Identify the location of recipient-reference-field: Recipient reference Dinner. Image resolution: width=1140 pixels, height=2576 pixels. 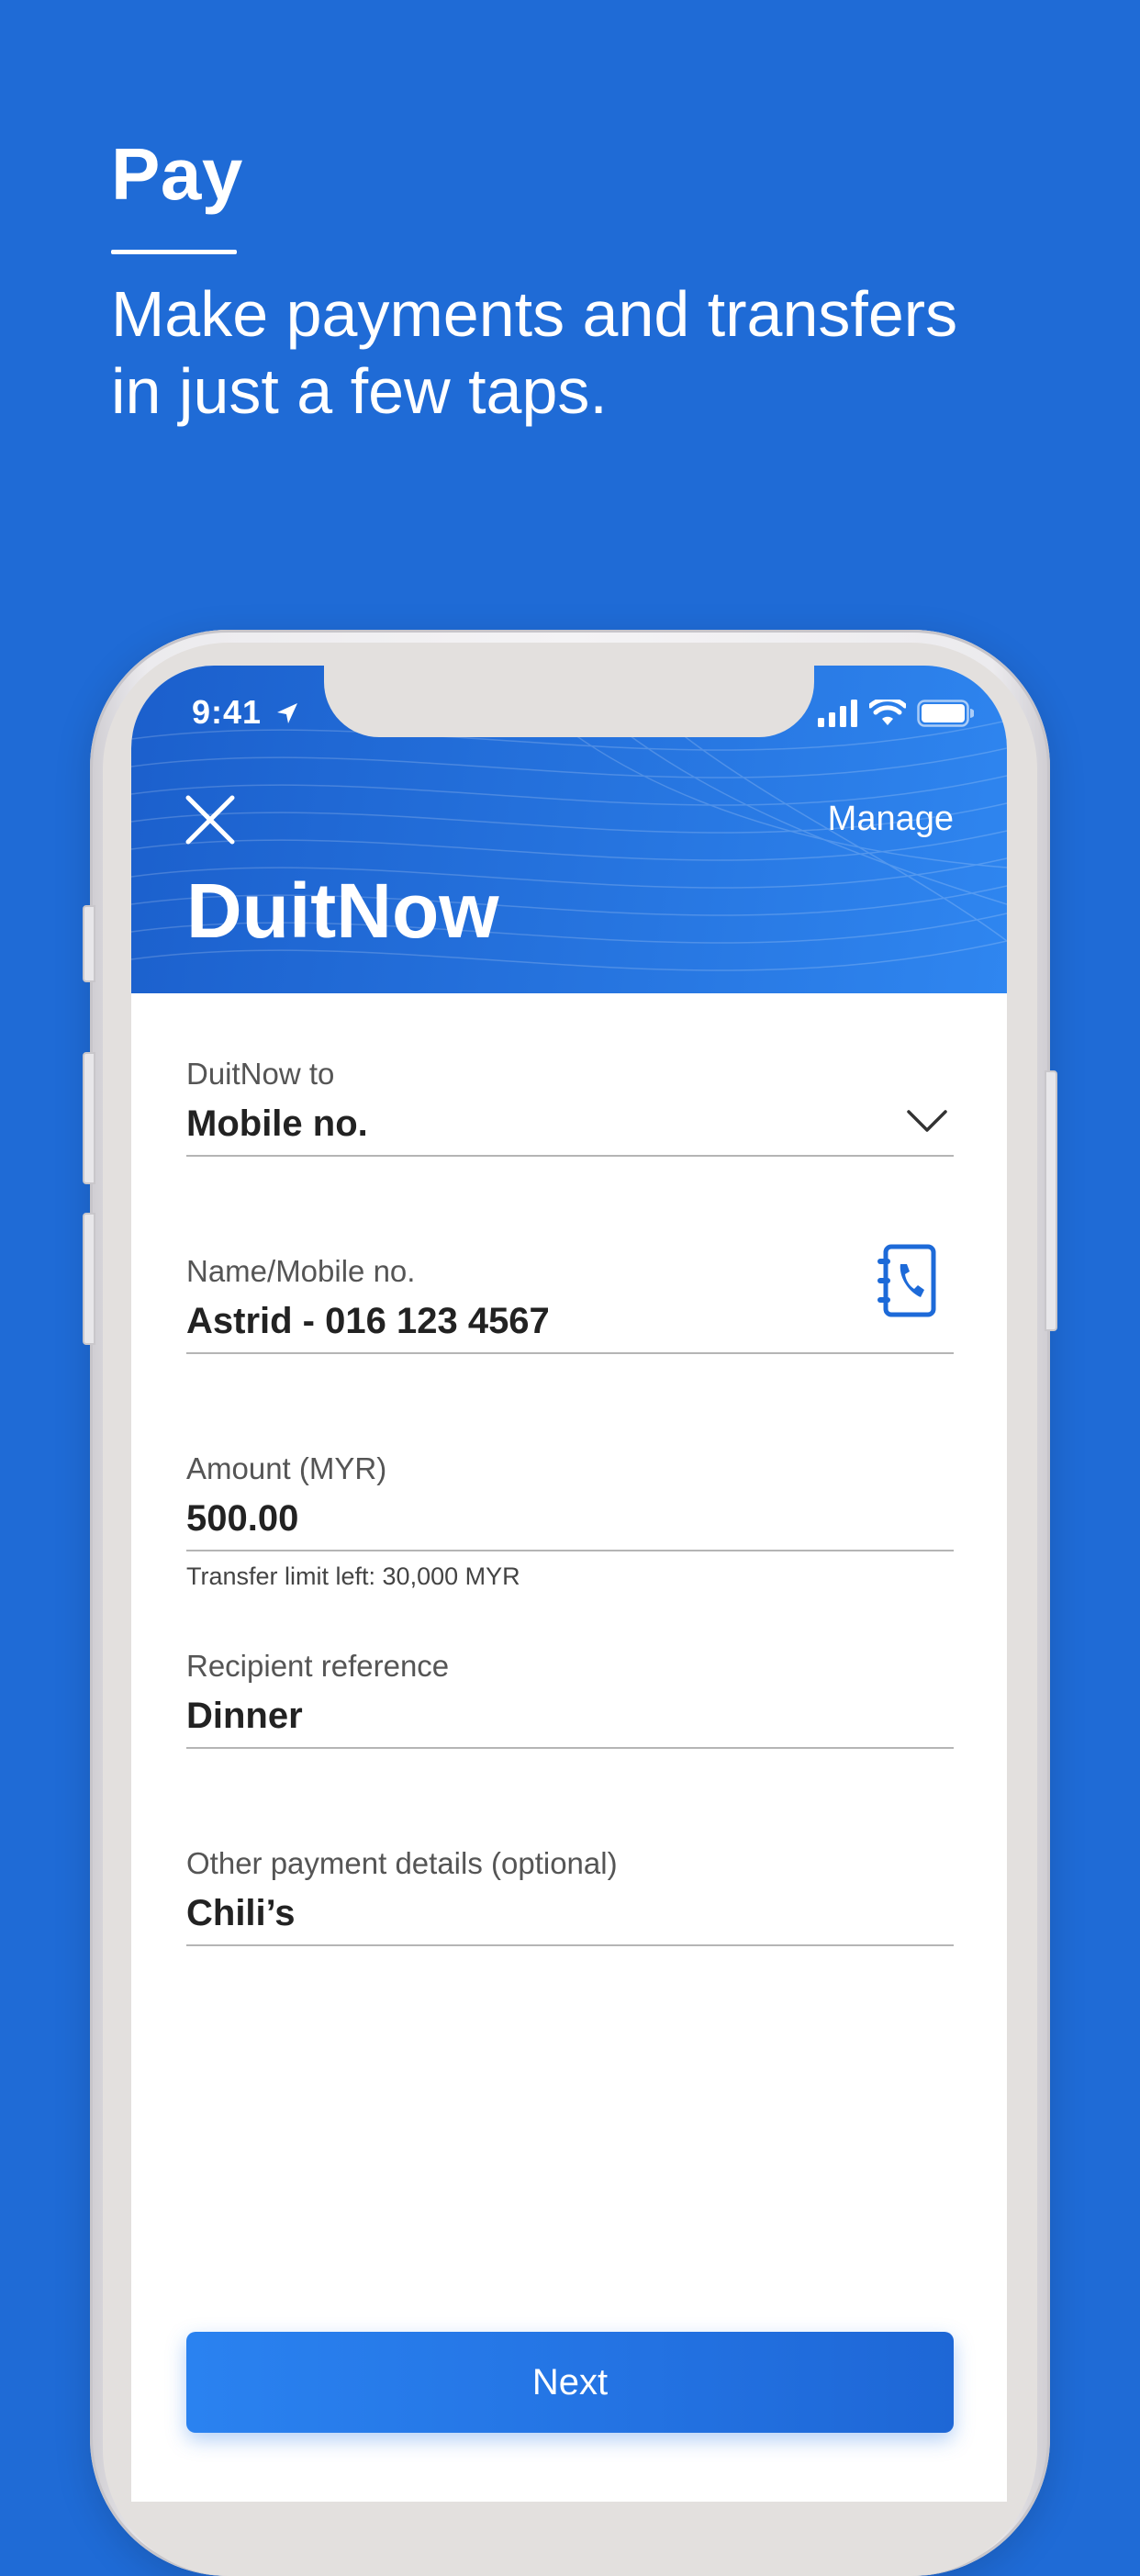
(570, 1698).